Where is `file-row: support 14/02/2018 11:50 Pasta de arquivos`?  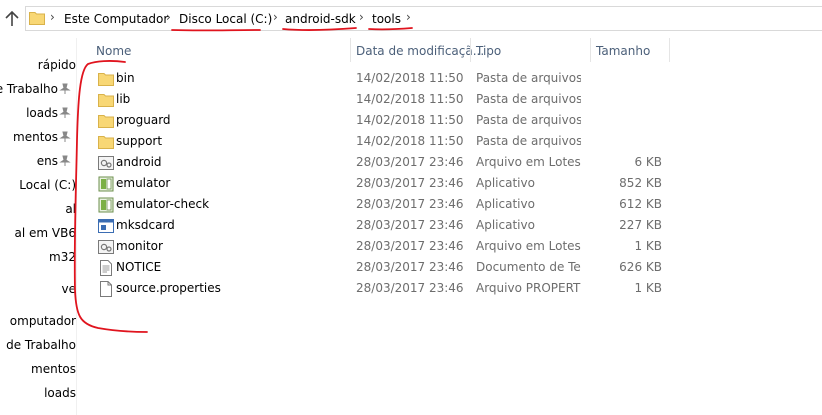
file-row: support 14/02/2018 11:50 Pasta de arquivos is located at coordinates (383, 141).